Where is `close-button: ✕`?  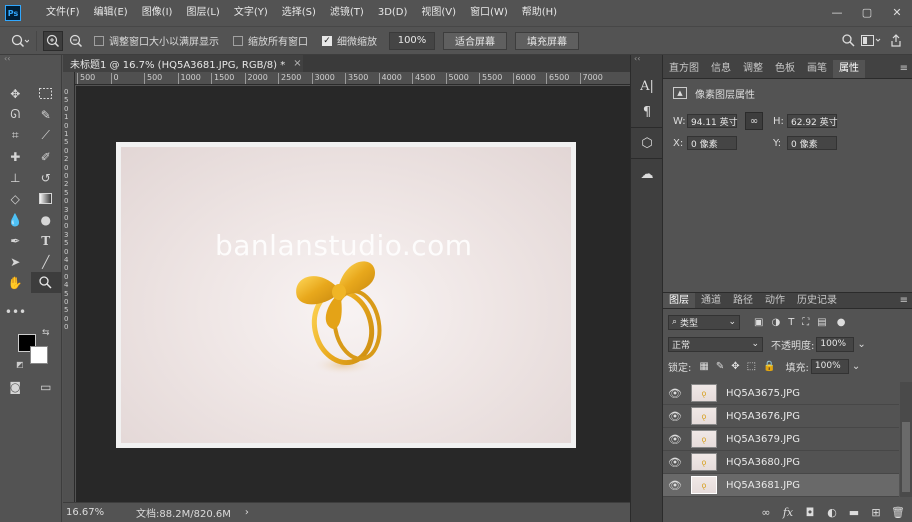 close-button: ✕ is located at coordinates (897, 13).